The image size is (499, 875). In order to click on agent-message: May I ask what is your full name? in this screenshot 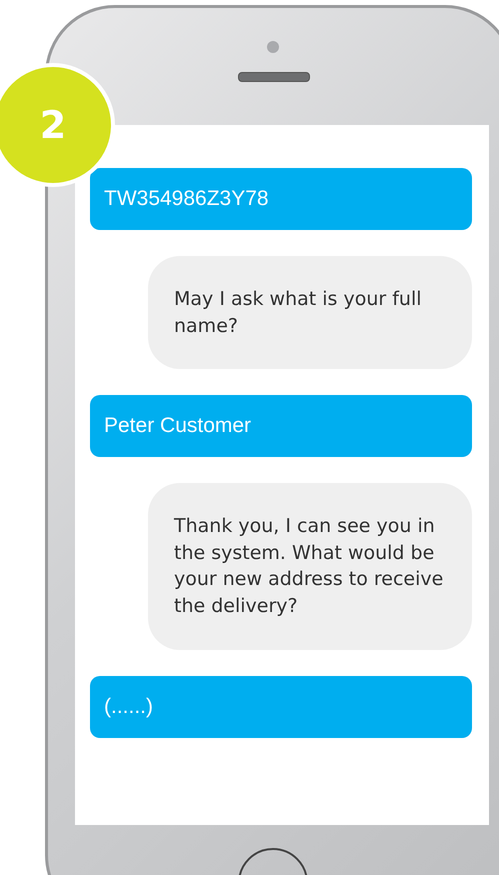, I will do `click(310, 313)`.